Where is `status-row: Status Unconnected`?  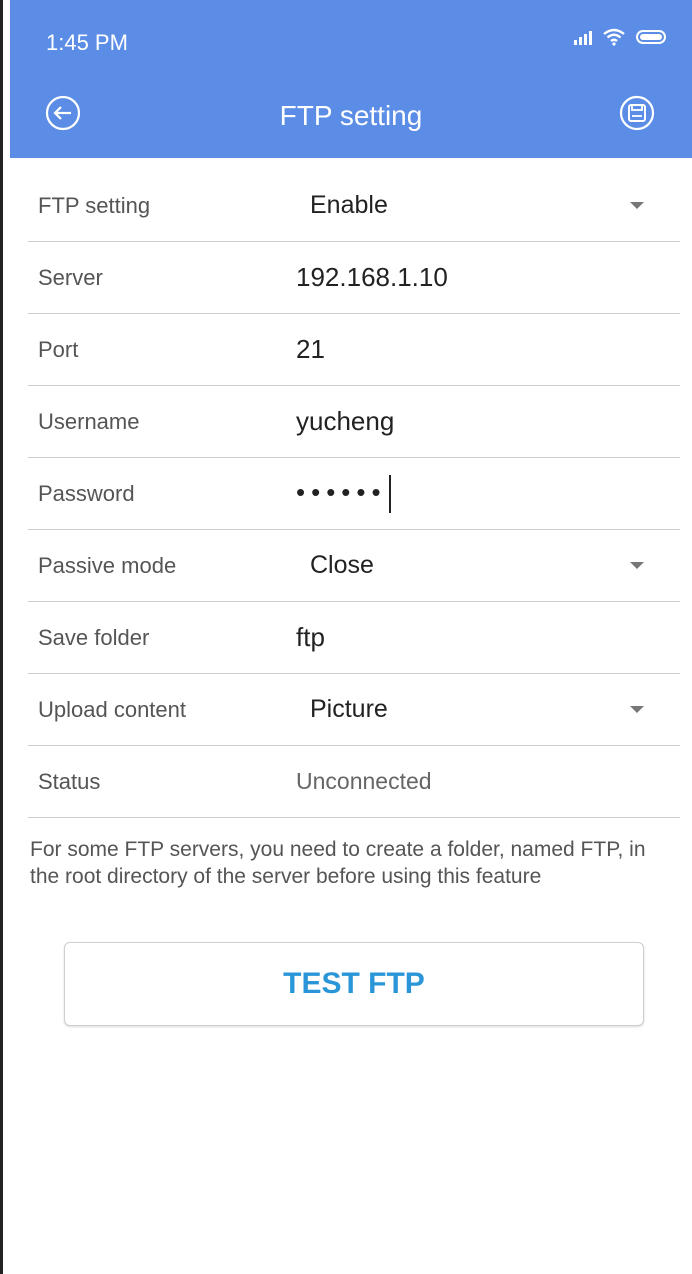 status-row: Status Unconnected is located at coordinates (354, 782).